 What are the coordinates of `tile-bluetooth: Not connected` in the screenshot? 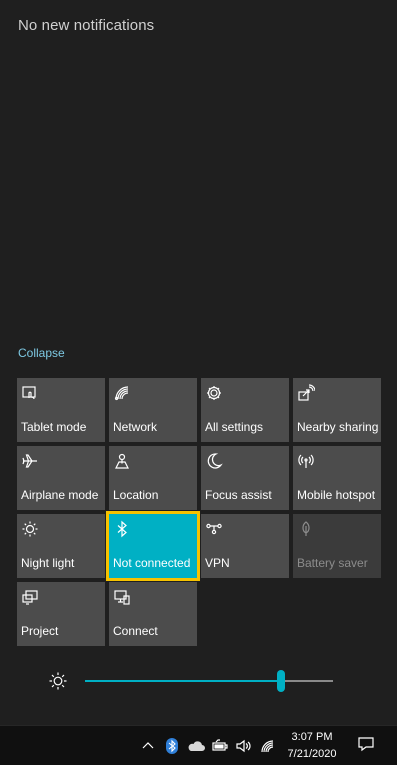 It's located at (153, 546).